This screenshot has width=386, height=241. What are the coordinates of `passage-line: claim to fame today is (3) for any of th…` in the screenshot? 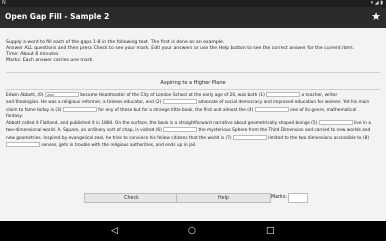 It's located at (181, 109).